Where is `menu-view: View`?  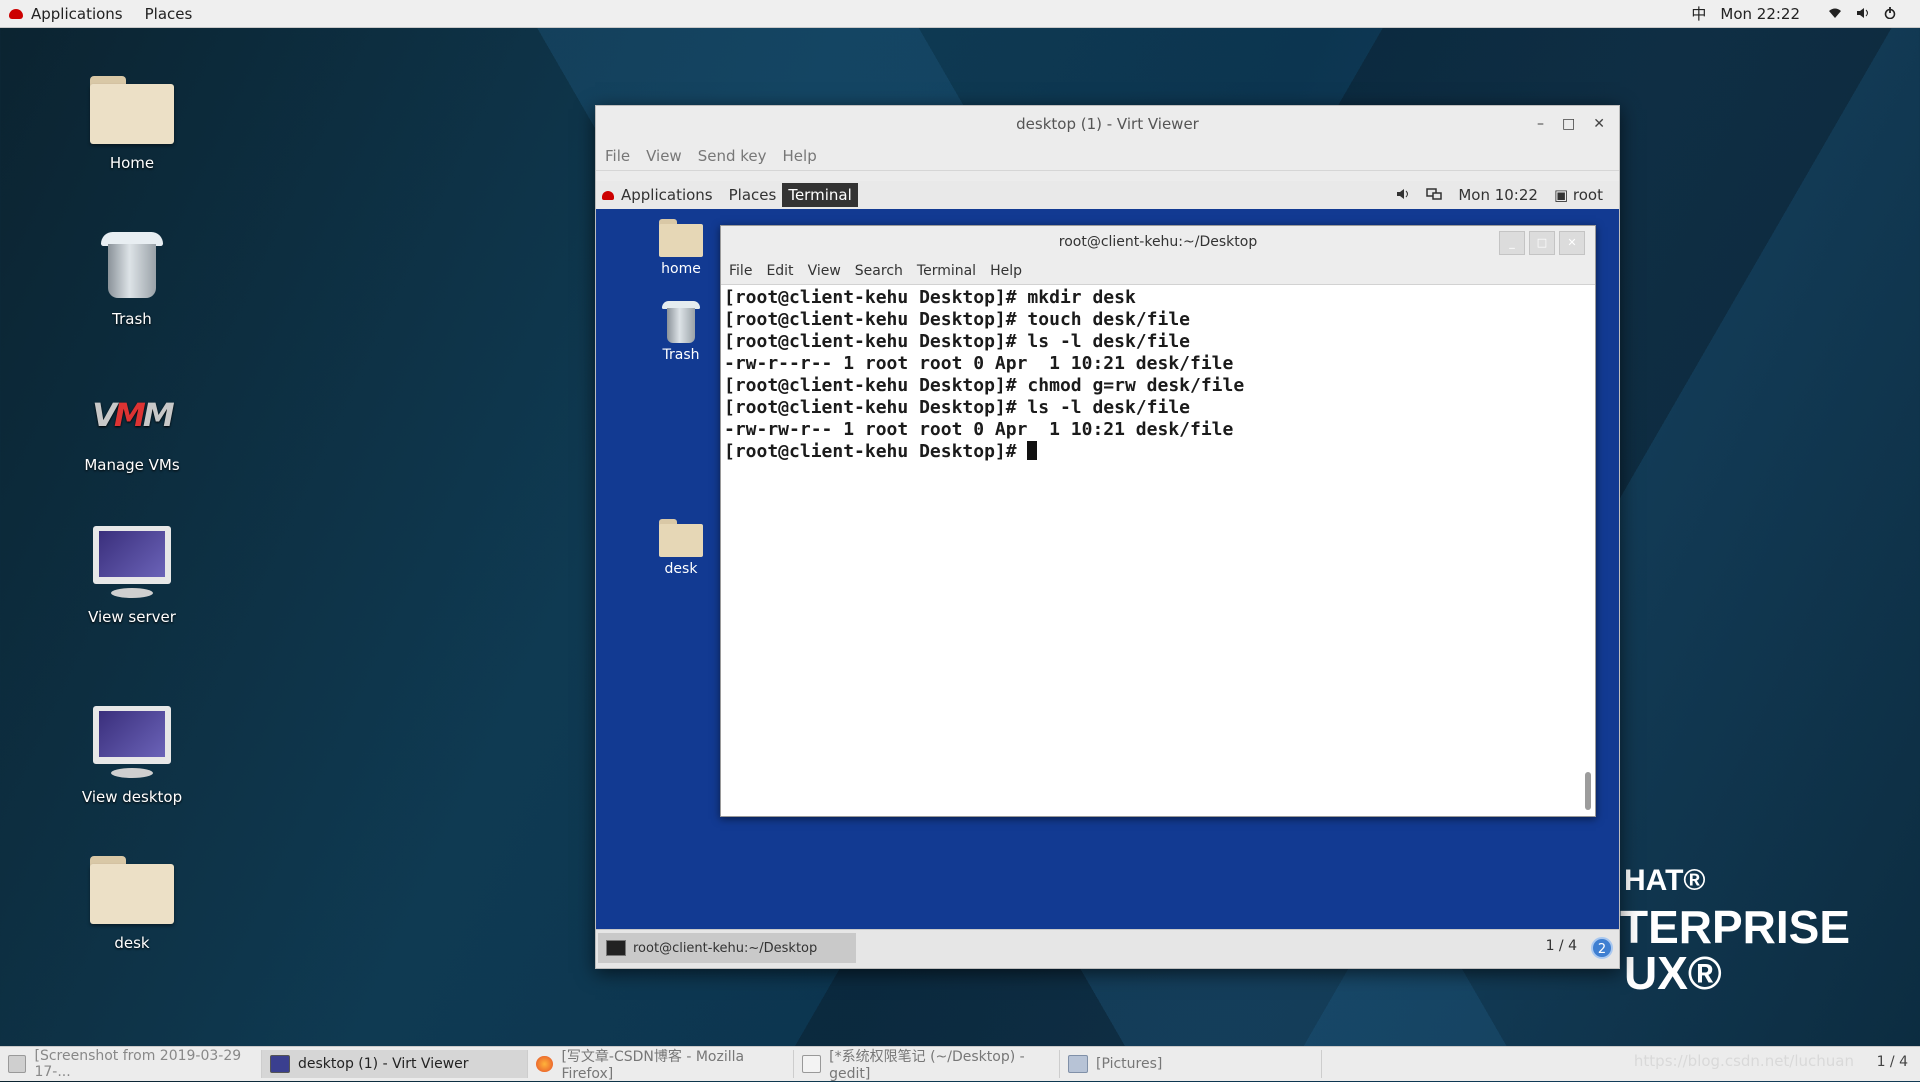
menu-view: View is located at coordinates (664, 156).